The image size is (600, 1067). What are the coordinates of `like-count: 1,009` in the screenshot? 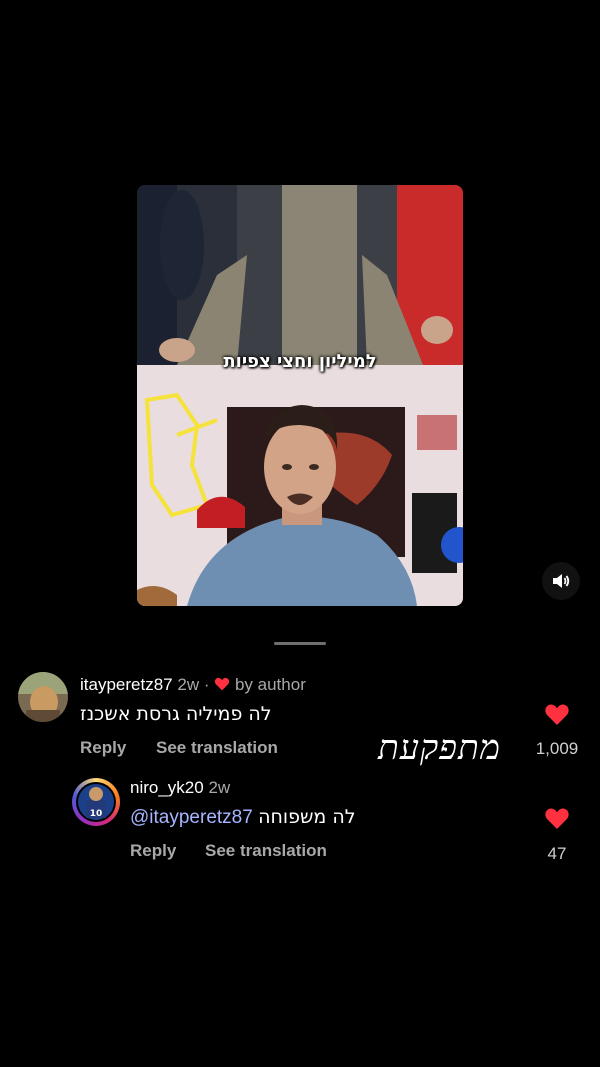 It's located at (557, 748).